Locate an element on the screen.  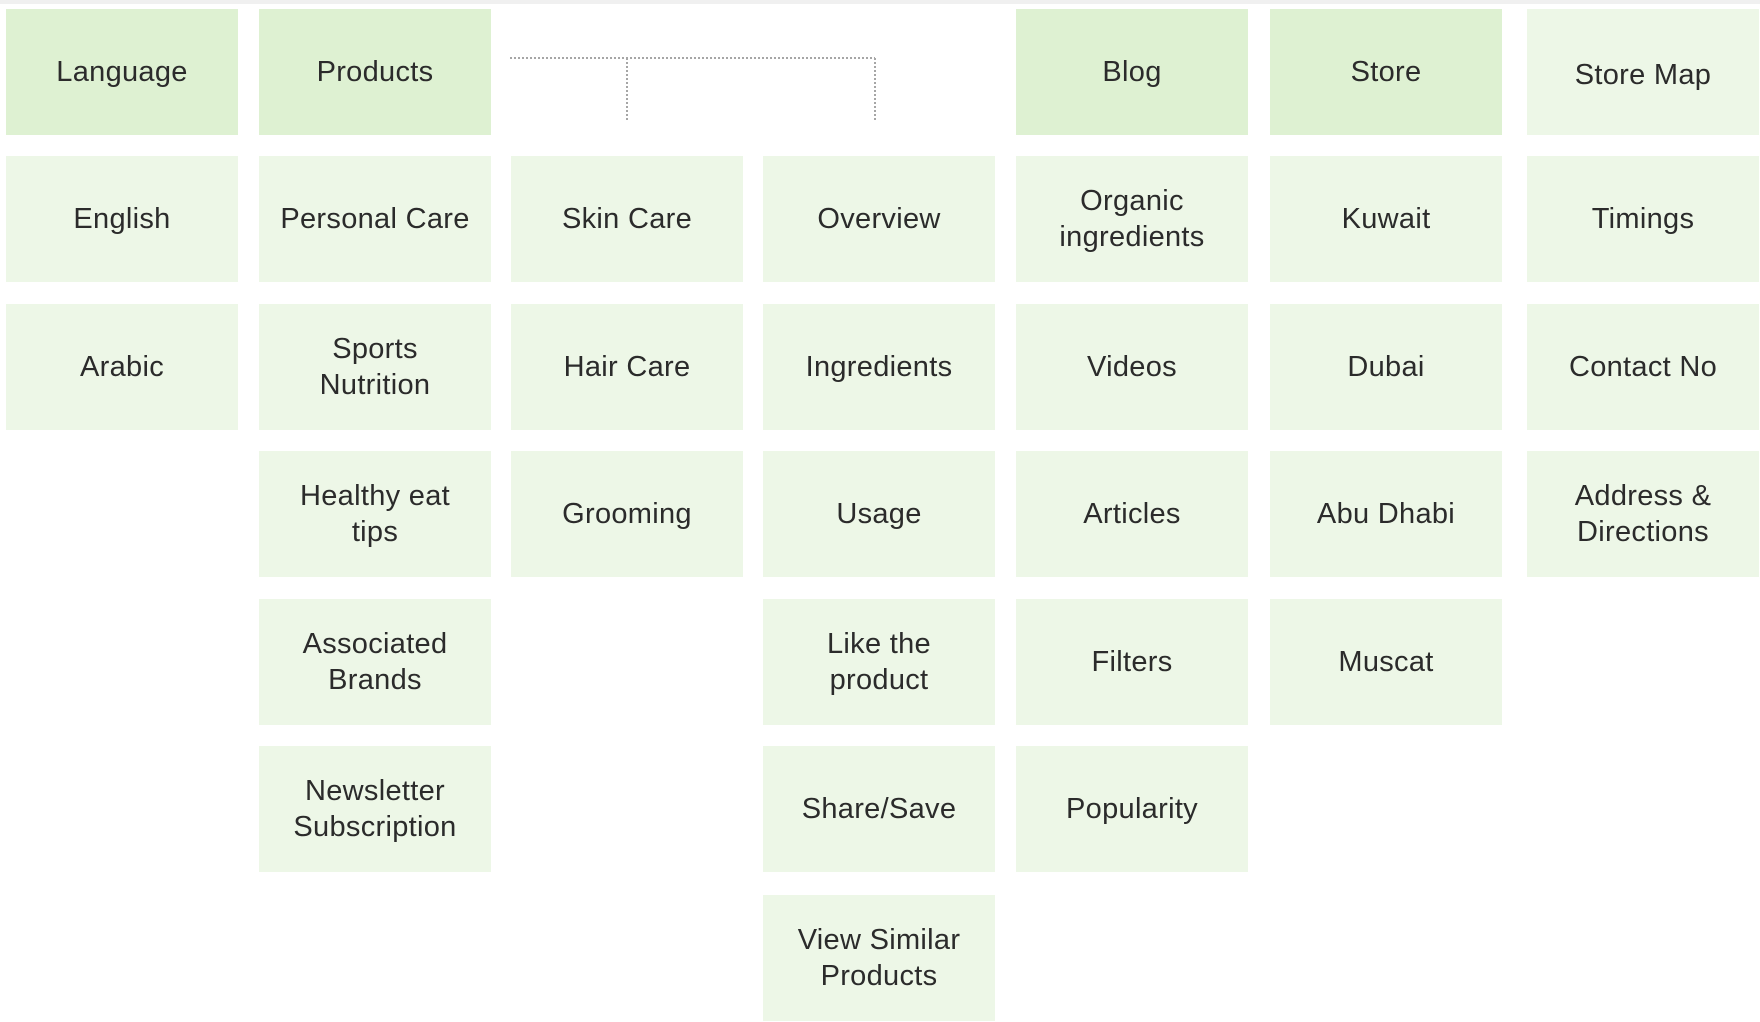
node-products-newsletter-subscription: Newsletter Subscription is located at coordinates (375, 809).